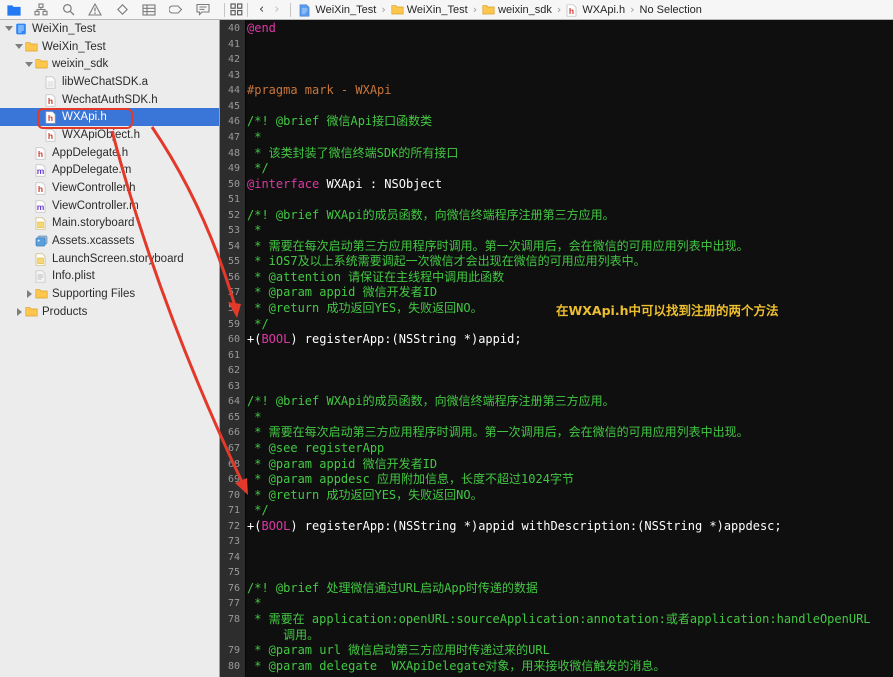  Describe the element at coordinates (556, 107) in the screenshot. I see `code-line: 45` at that location.